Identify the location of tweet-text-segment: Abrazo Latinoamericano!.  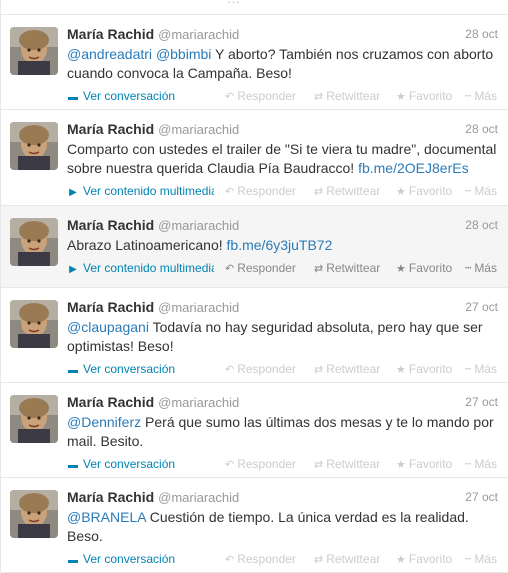
(147, 245).